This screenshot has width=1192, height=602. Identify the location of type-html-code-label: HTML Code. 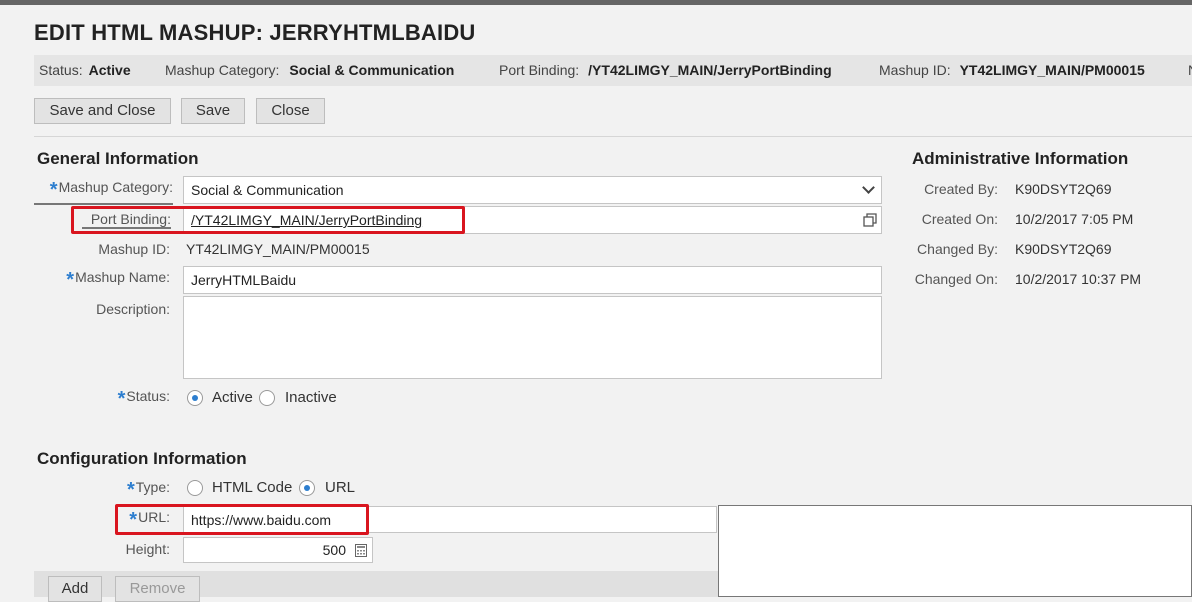
(252, 487).